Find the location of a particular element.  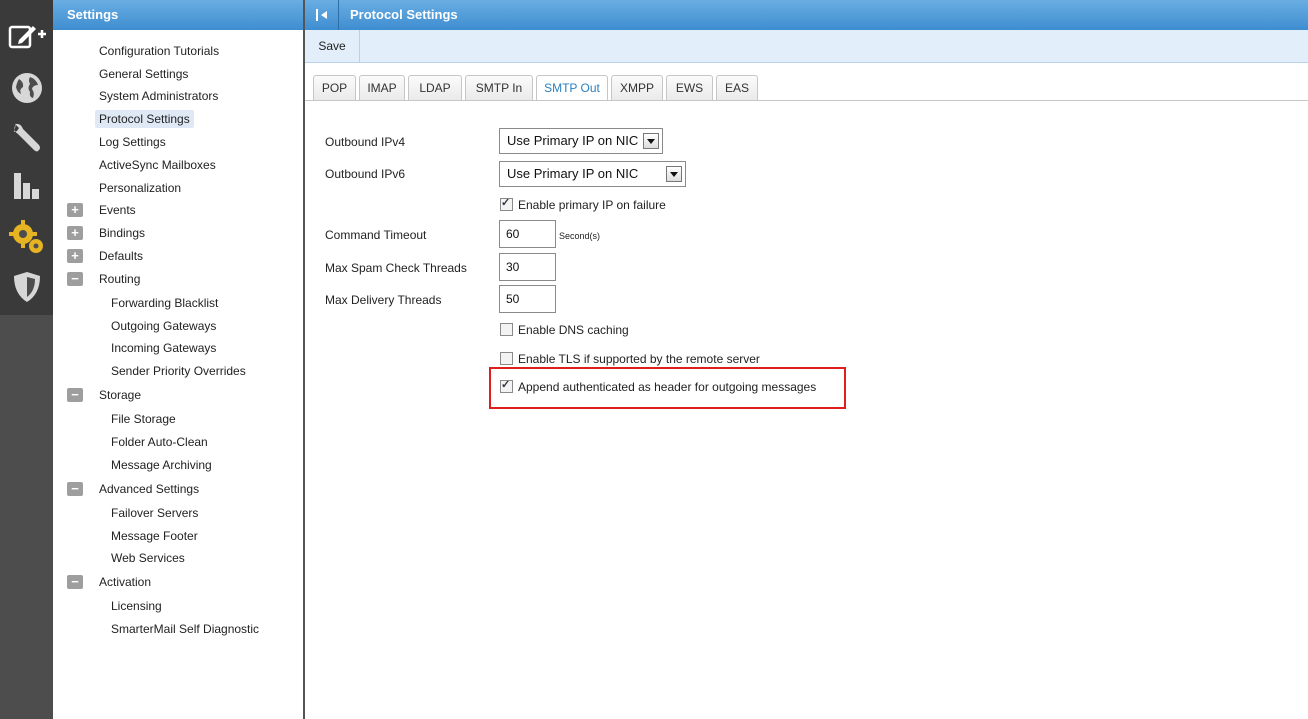

tree-item-activesync-mailboxes: ActiveSync Mailboxes is located at coordinates (157, 165).